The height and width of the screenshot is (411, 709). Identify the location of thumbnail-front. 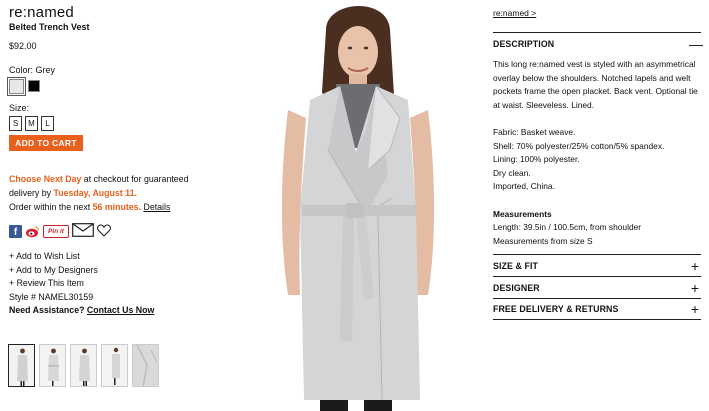
(21, 365).